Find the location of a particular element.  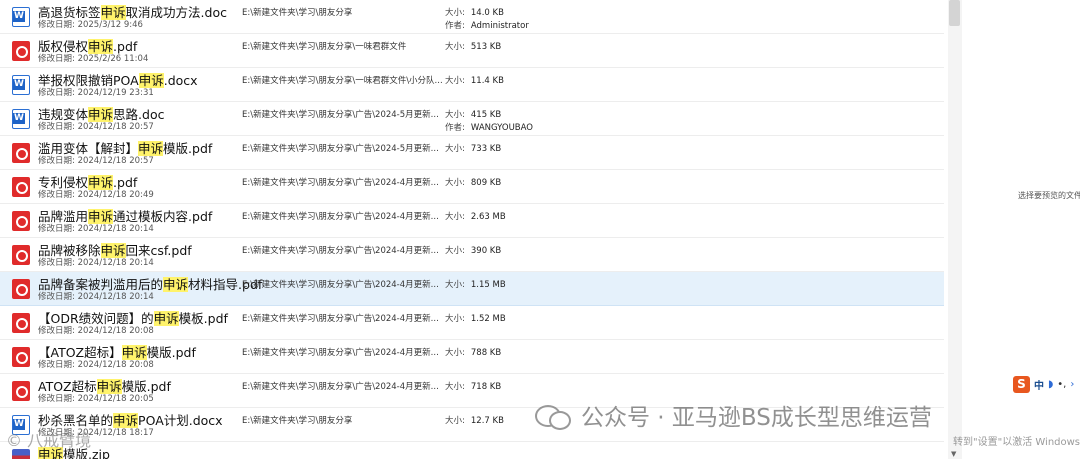

file-path: E:\新建文件夹\学习\朋友分享\一味君群文件 is located at coordinates (324, 47).